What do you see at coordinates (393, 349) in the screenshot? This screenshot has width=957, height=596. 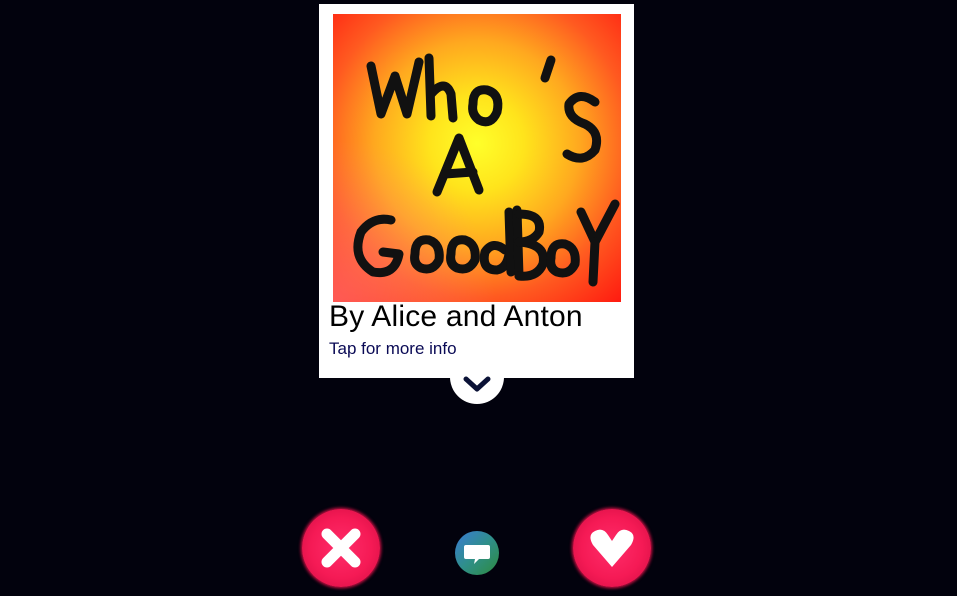 I see `more-info-link: Tap for more info` at bounding box center [393, 349].